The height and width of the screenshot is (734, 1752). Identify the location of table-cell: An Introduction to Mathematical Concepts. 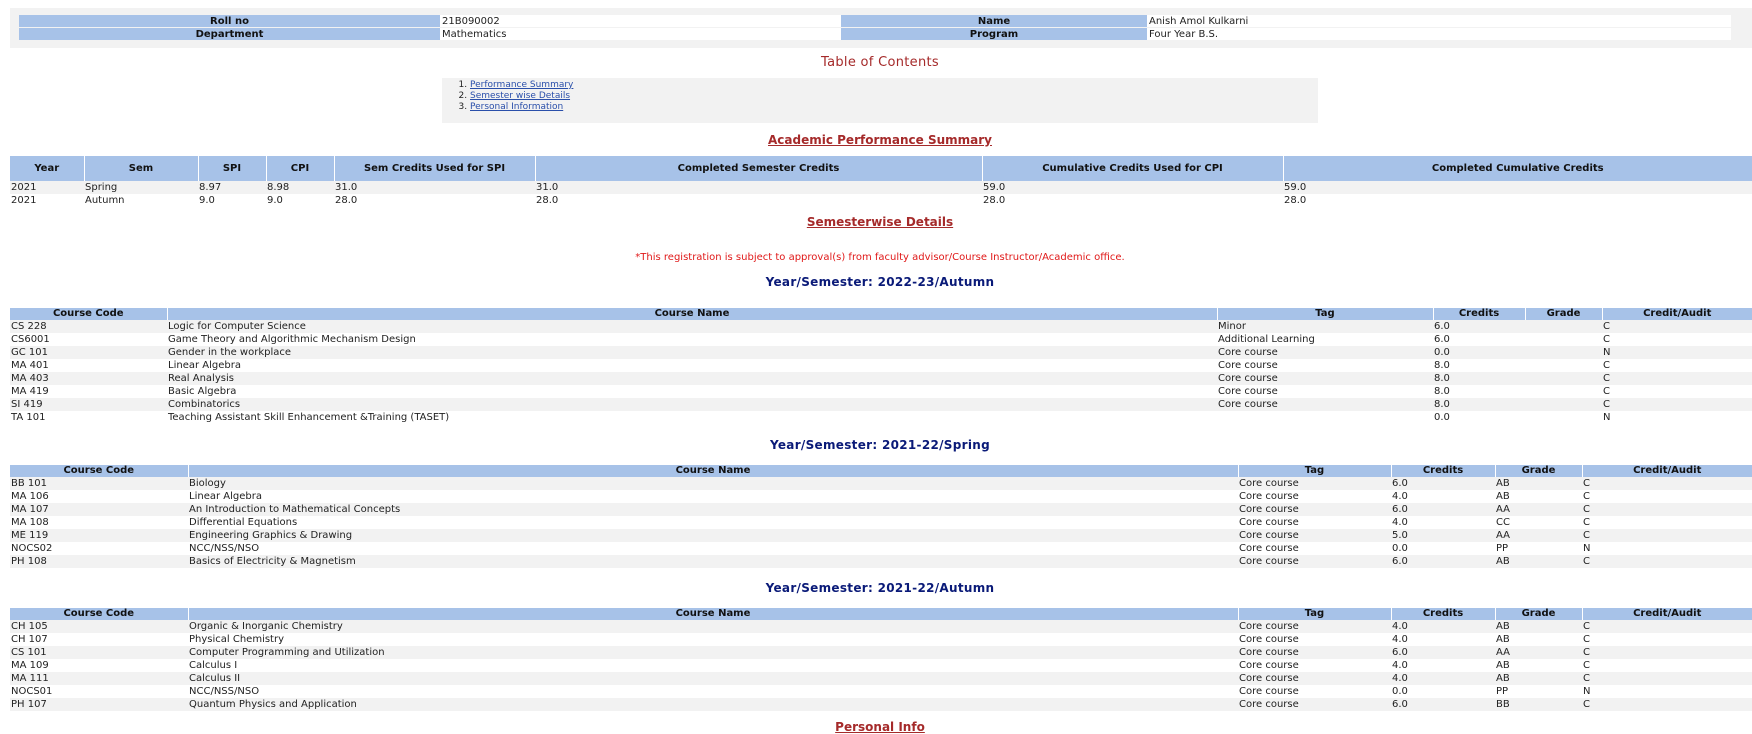
(295, 509).